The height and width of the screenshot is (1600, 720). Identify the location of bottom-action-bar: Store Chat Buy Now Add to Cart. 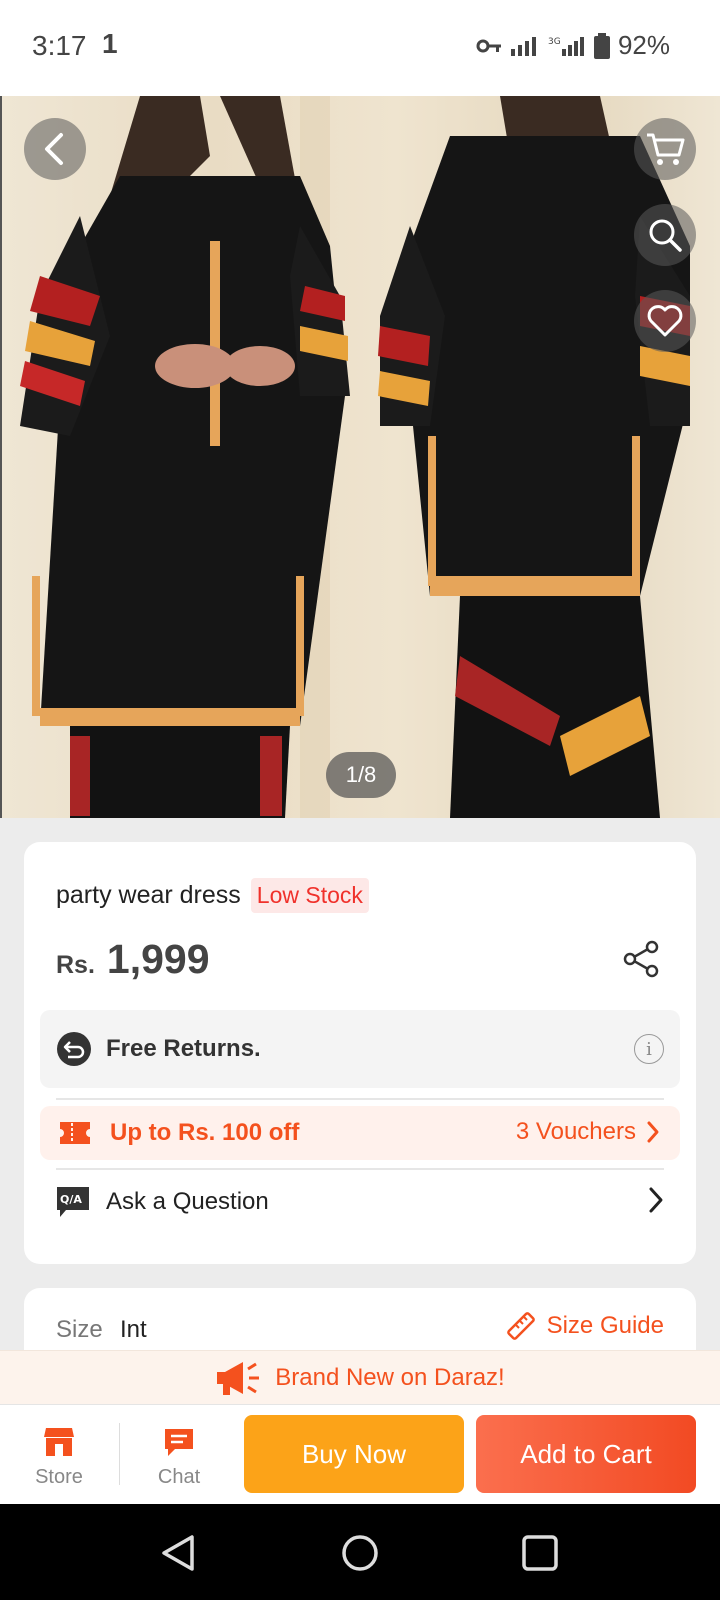
(360, 1454).